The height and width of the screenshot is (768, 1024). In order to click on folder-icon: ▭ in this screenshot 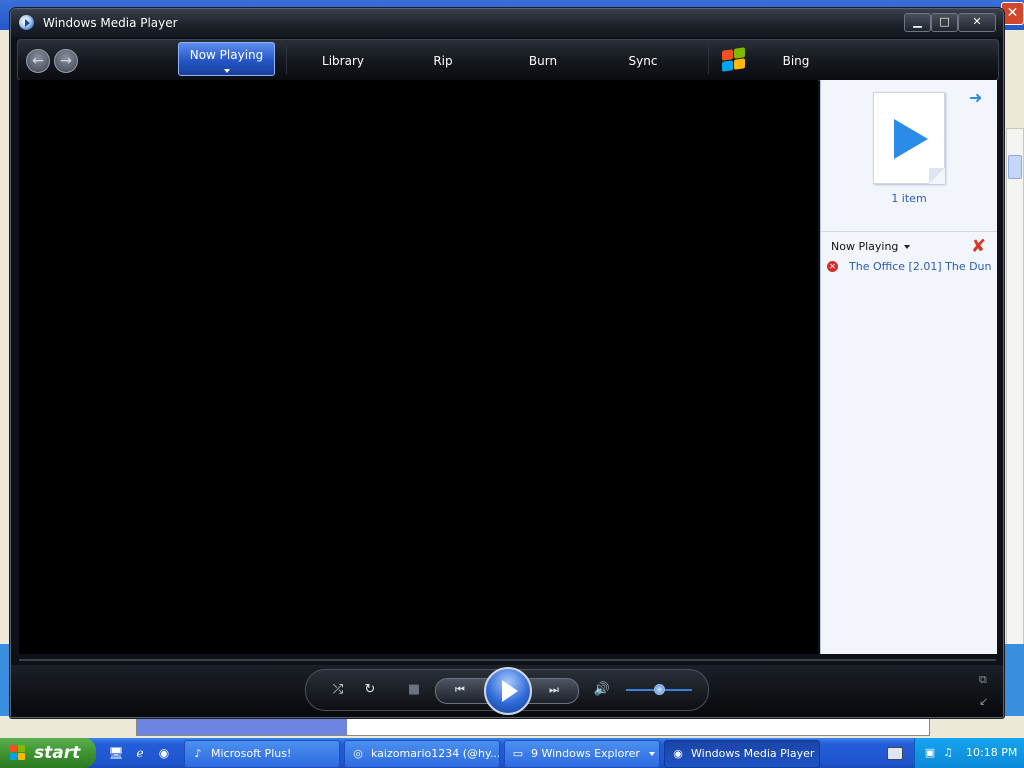, I will do `click(518, 753)`.